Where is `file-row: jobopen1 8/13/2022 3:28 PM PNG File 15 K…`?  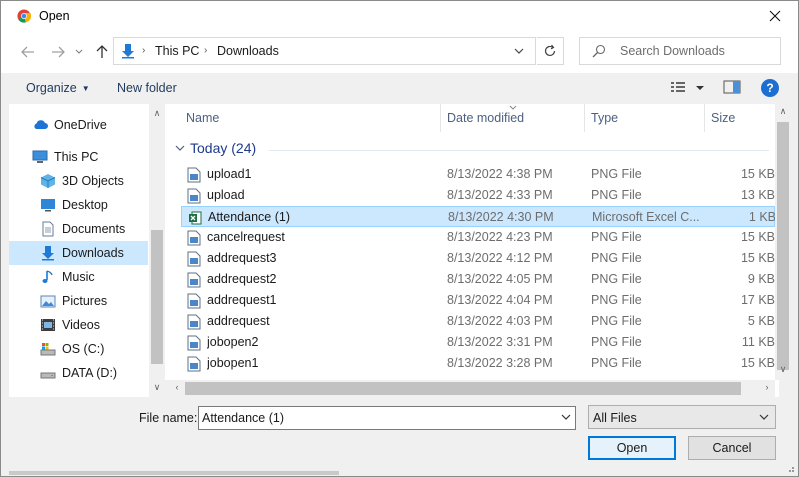 file-row: jobopen1 8/13/2022 3:28 PM PNG File 15 K… is located at coordinates (478, 363).